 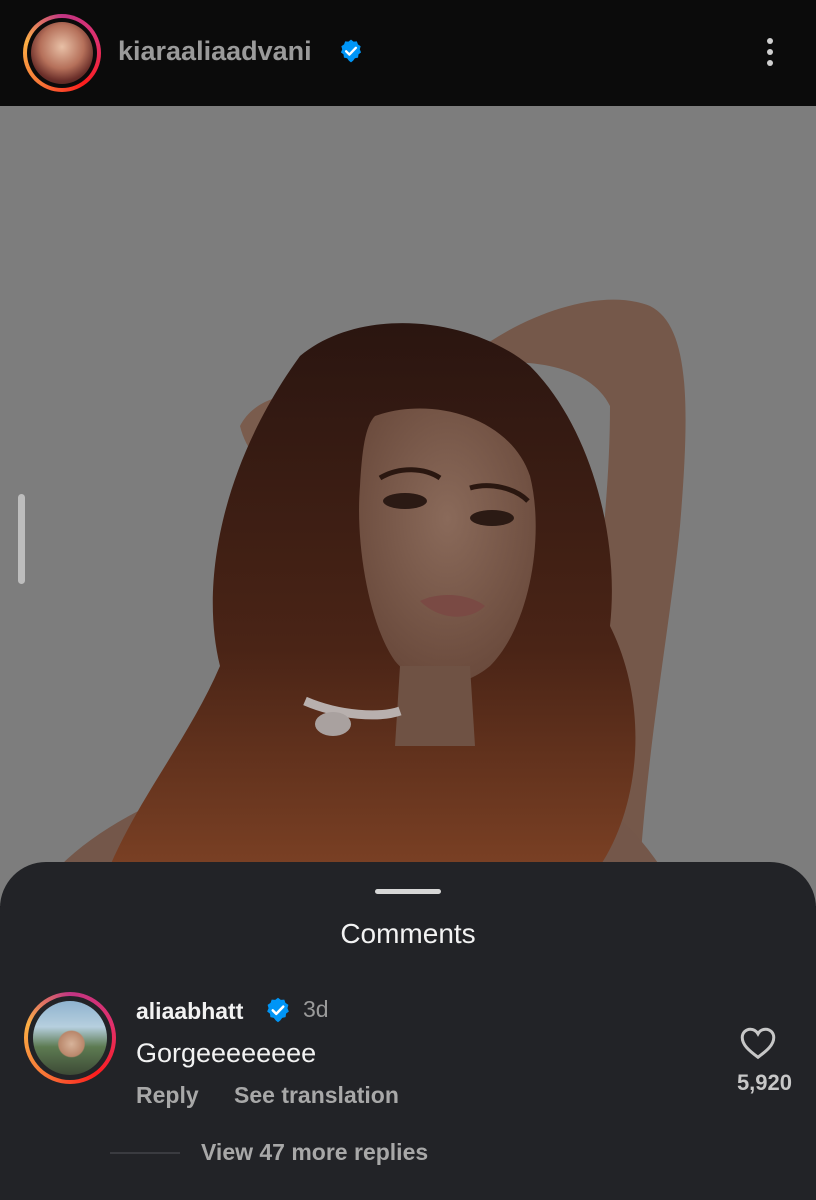 What do you see at coordinates (21, 539) in the screenshot?
I see `scrollbar-thumb` at bounding box center [21, 539].